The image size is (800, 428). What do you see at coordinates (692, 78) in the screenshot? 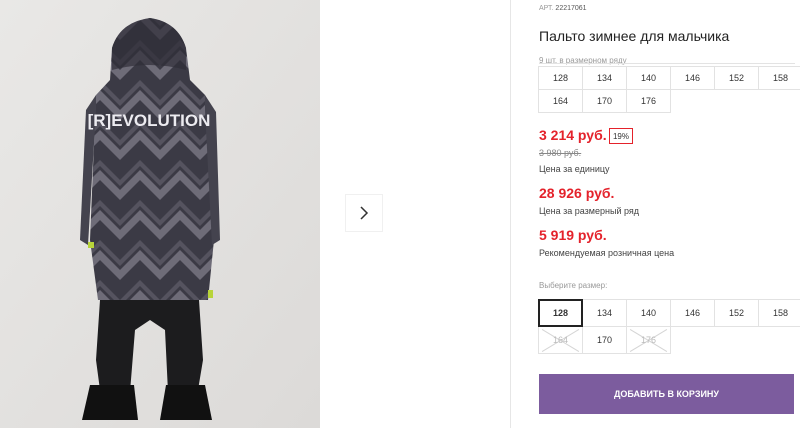
I see `row-size-cell: 146` at bounding box center [692, 78].